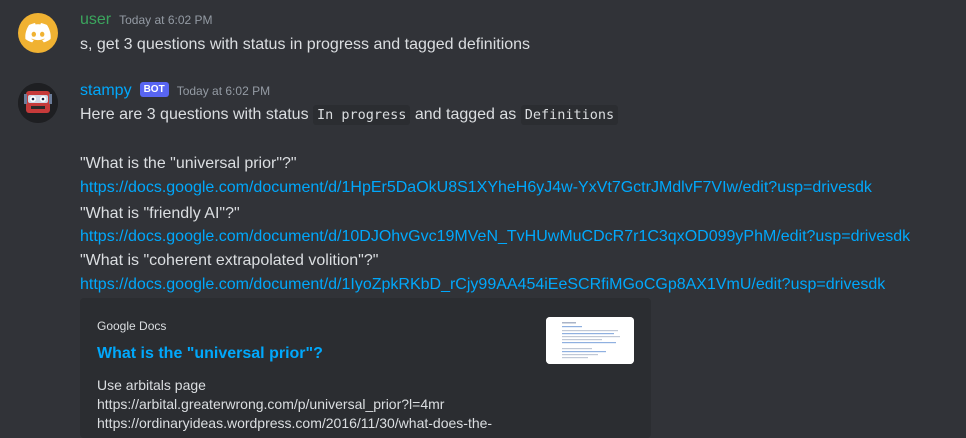 This screenshot has width=966, height=438. What do you see at coordinates (465, 114) in the screenshot?
I see `intro-middle: and tagged as` at bounding box center [465, 114].